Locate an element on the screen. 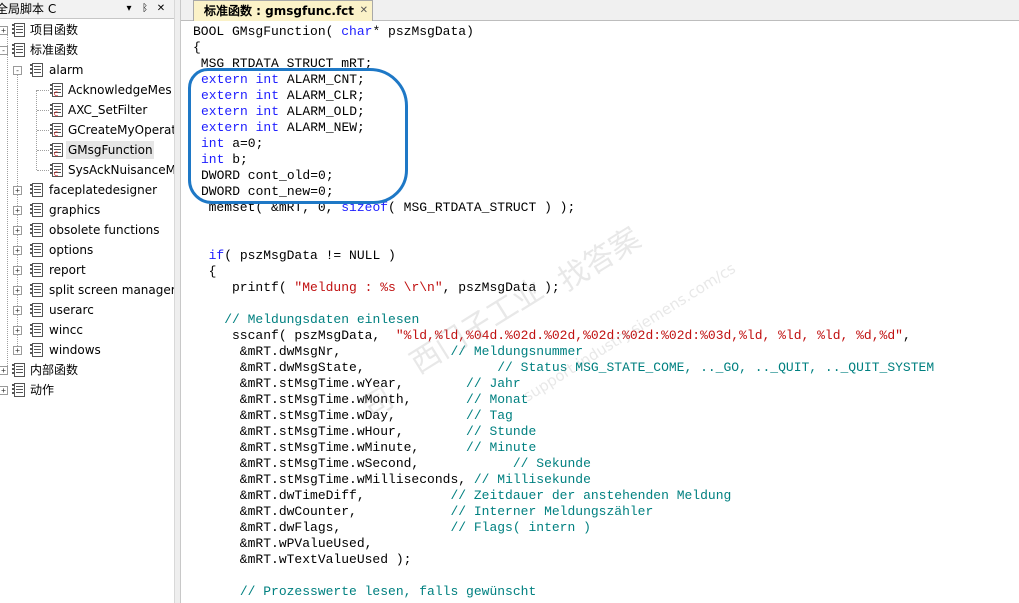  code-keyword: sizeof is located at coordinates (365, 207).